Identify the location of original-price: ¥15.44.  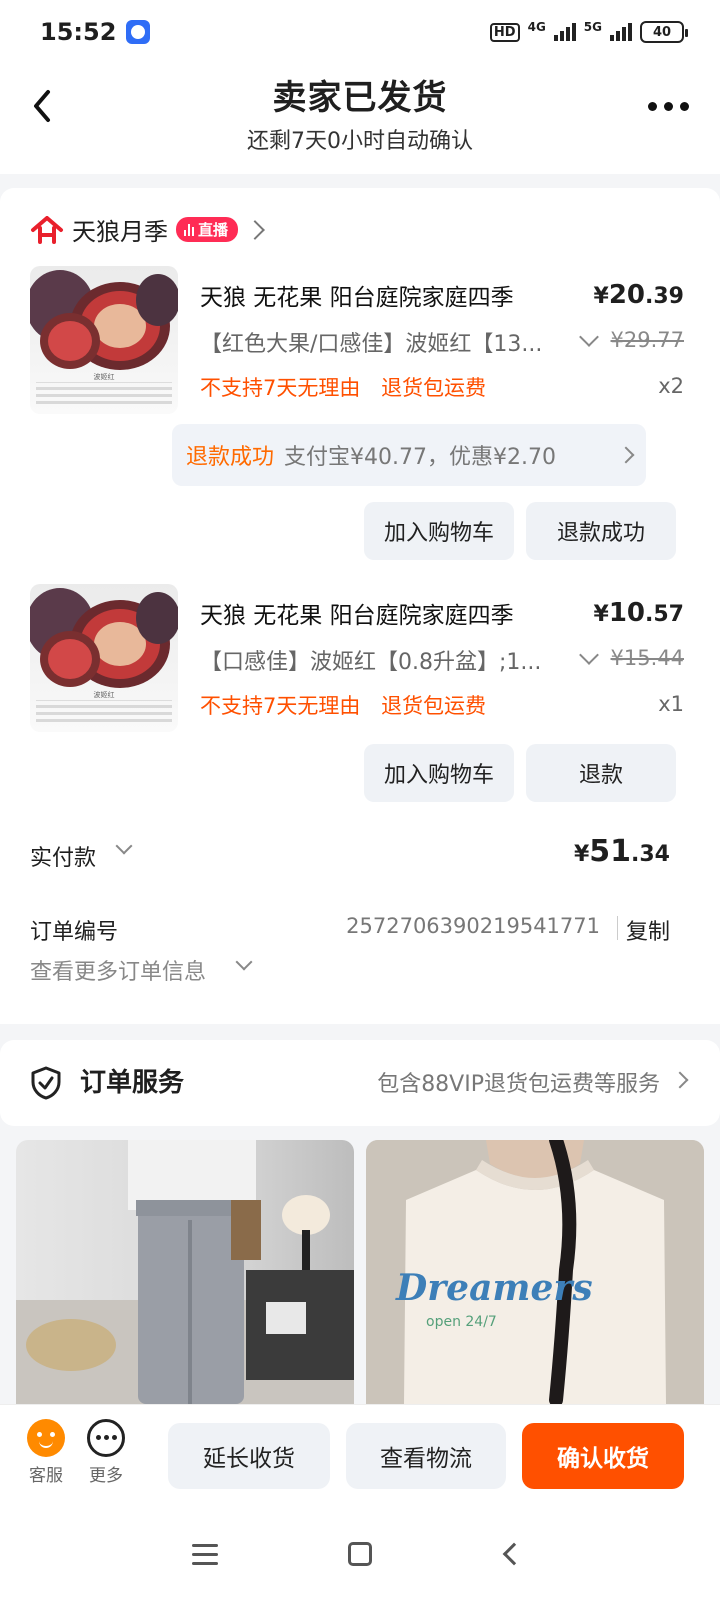
(647, 658).